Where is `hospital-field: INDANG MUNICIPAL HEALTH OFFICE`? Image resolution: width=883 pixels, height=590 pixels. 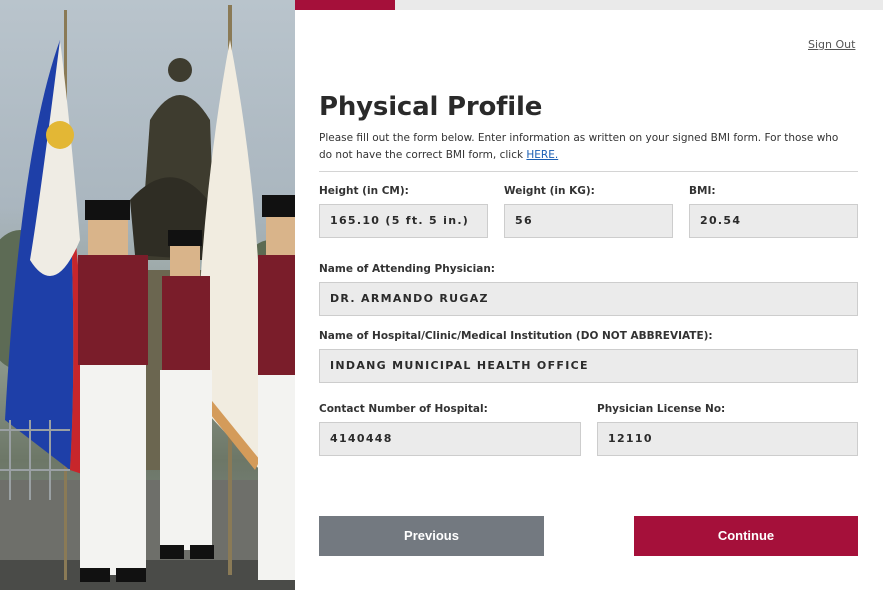
hospital-field: INDANG MUNICIPAL HEALTH OFFICE is located at coordinates (588, 366).